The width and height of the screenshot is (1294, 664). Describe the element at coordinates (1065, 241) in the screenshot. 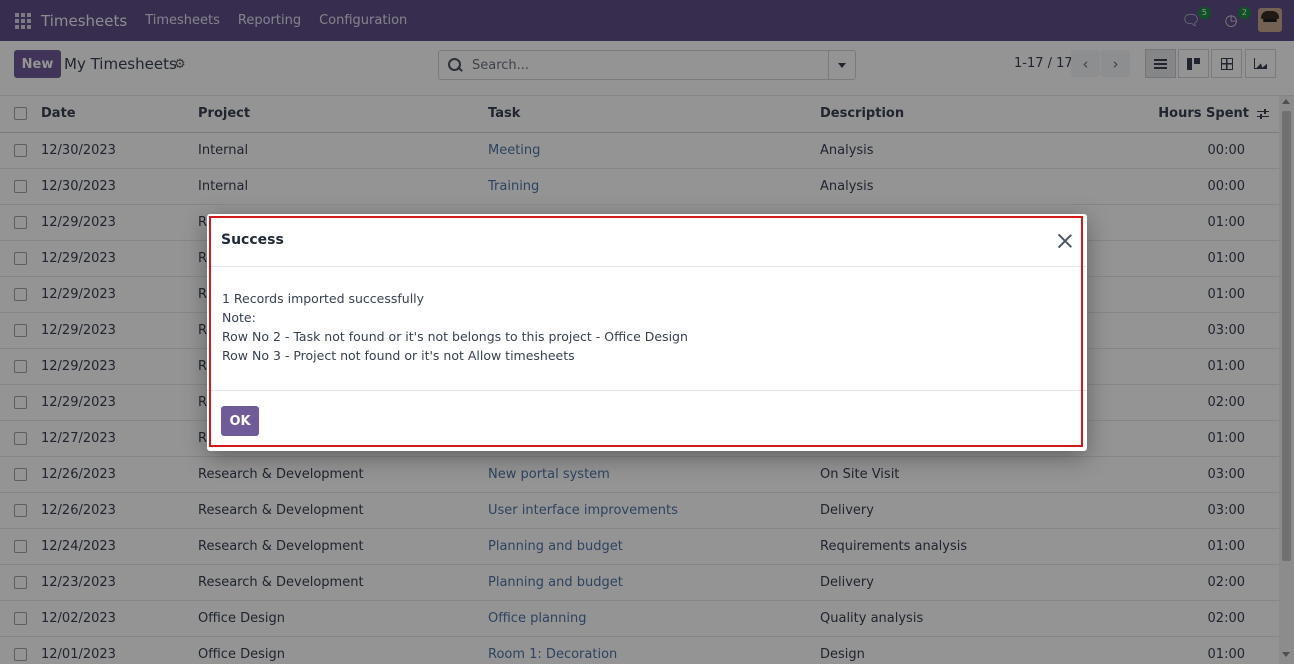

I see `close-icon` at that location.